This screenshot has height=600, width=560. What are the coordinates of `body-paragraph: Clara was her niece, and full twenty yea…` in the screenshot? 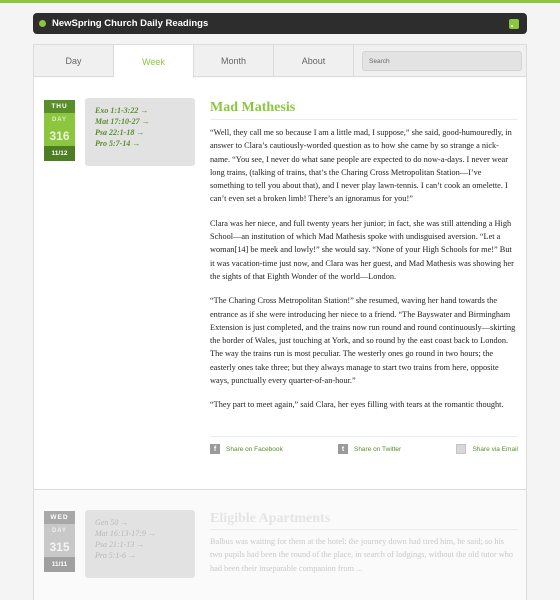 It's located at (362, 249).